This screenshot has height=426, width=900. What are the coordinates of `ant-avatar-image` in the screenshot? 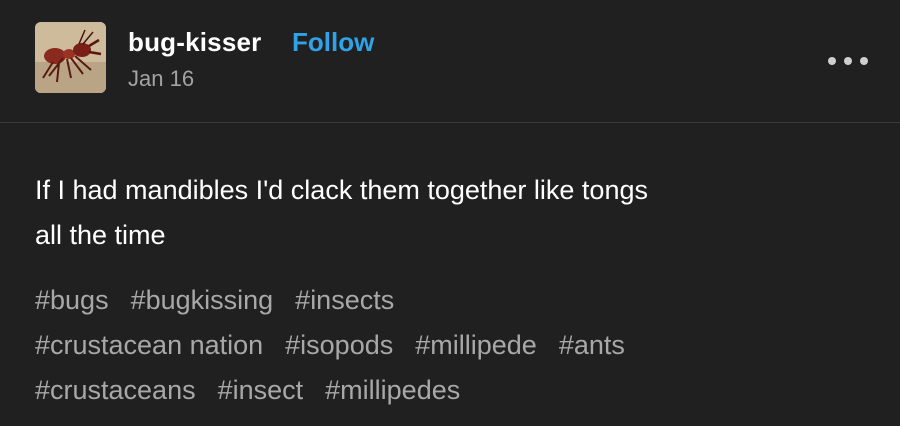 It's located at (70, 57).